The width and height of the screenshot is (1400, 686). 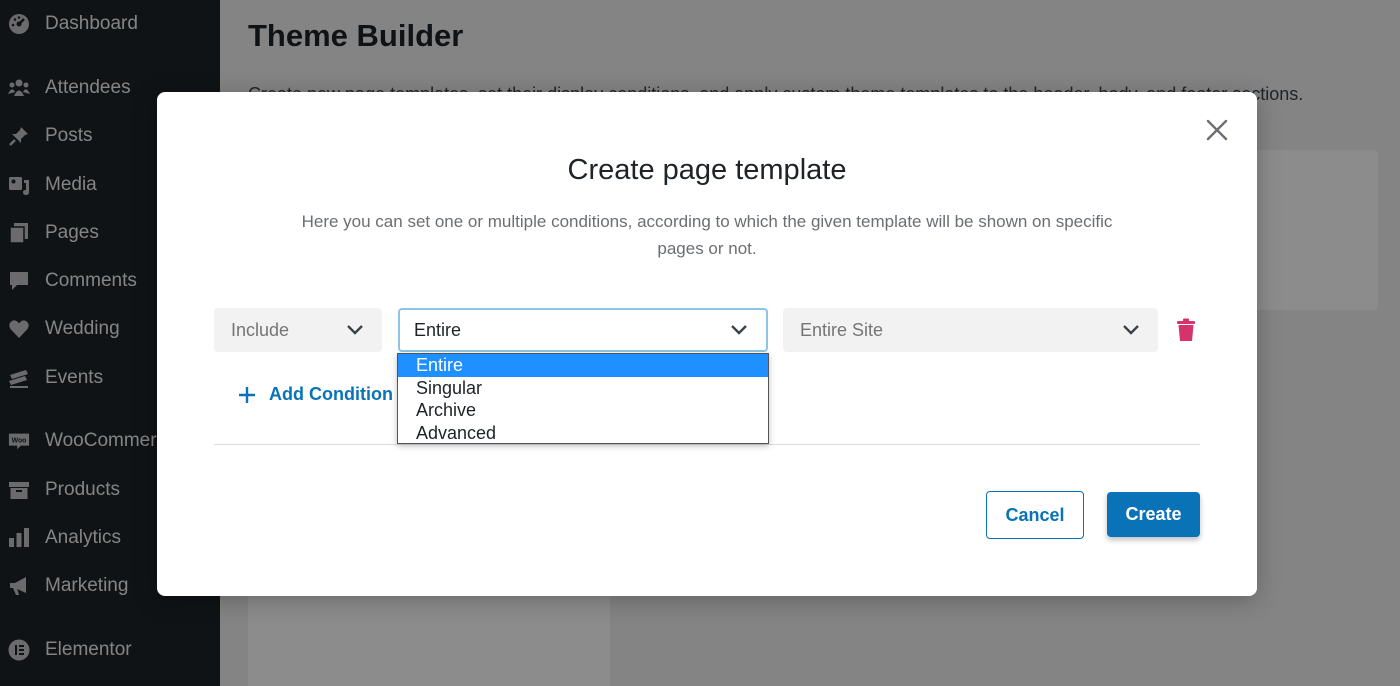 I want to click on divider, so click(x=707, y=444).